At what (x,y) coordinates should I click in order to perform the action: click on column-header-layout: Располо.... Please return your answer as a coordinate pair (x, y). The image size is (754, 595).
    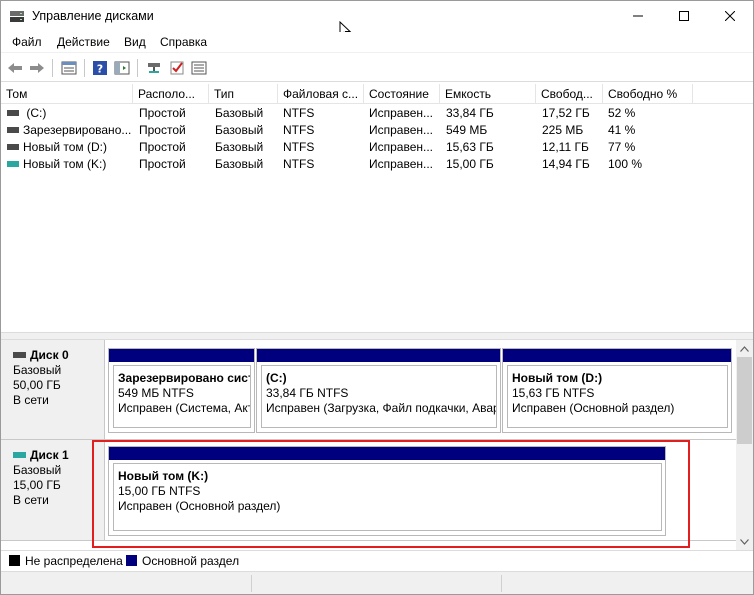
    Looking at the image, I should click on (171, 94).